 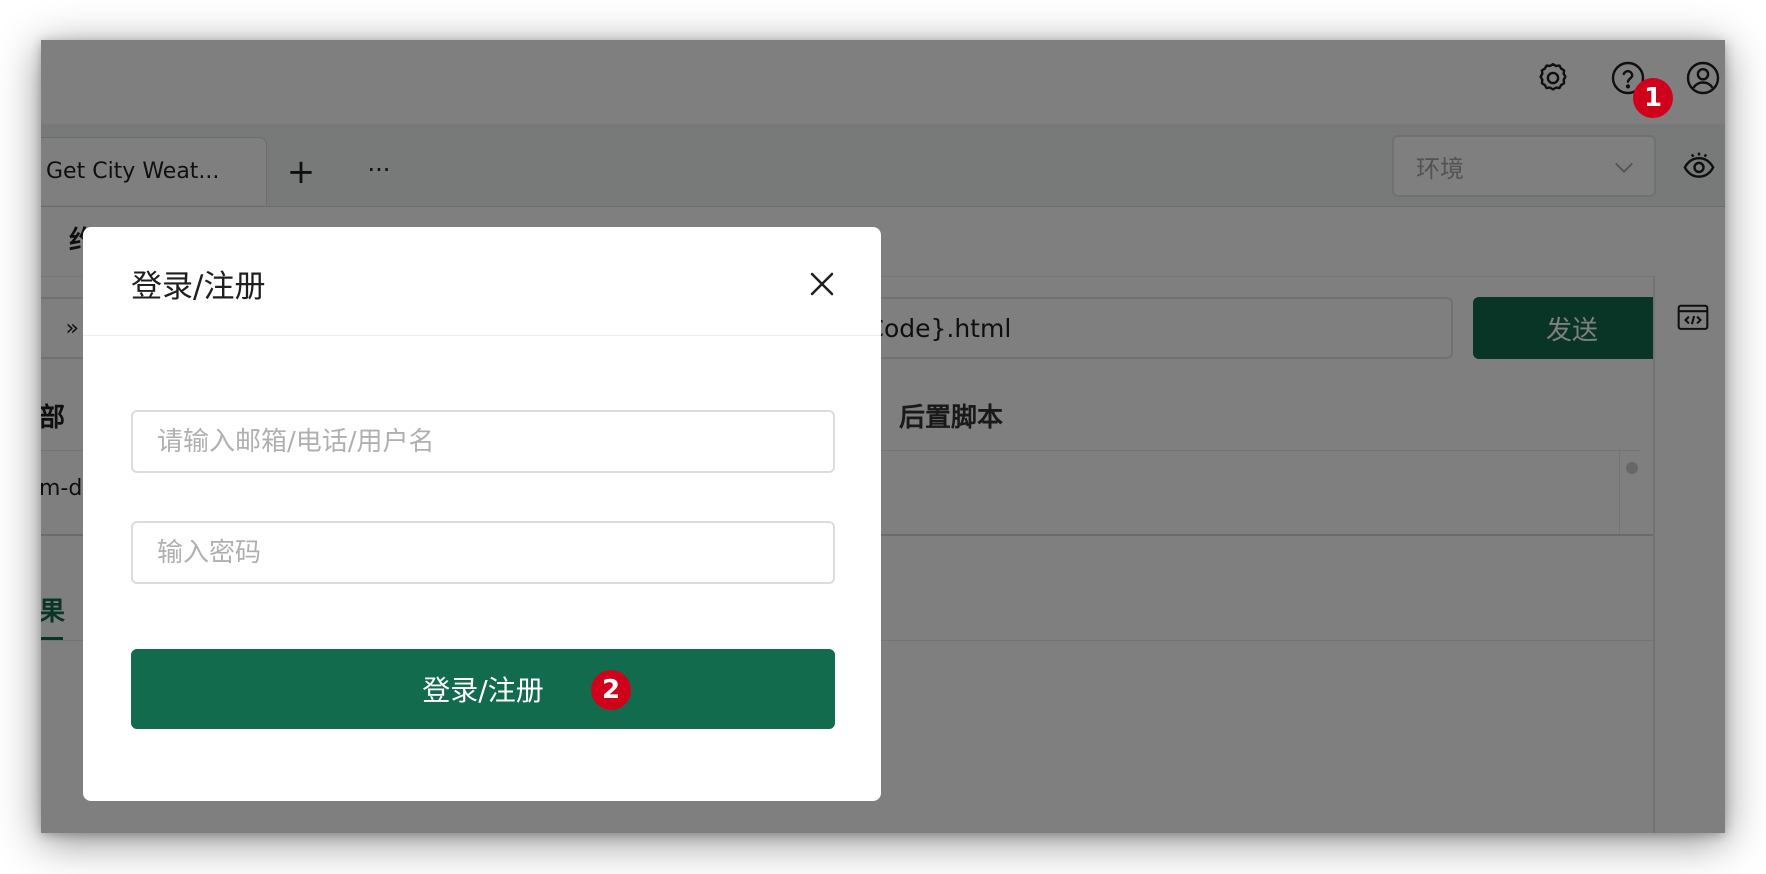 I want to click on login-register-button: 登录/注册, so click(x=483, y=689).